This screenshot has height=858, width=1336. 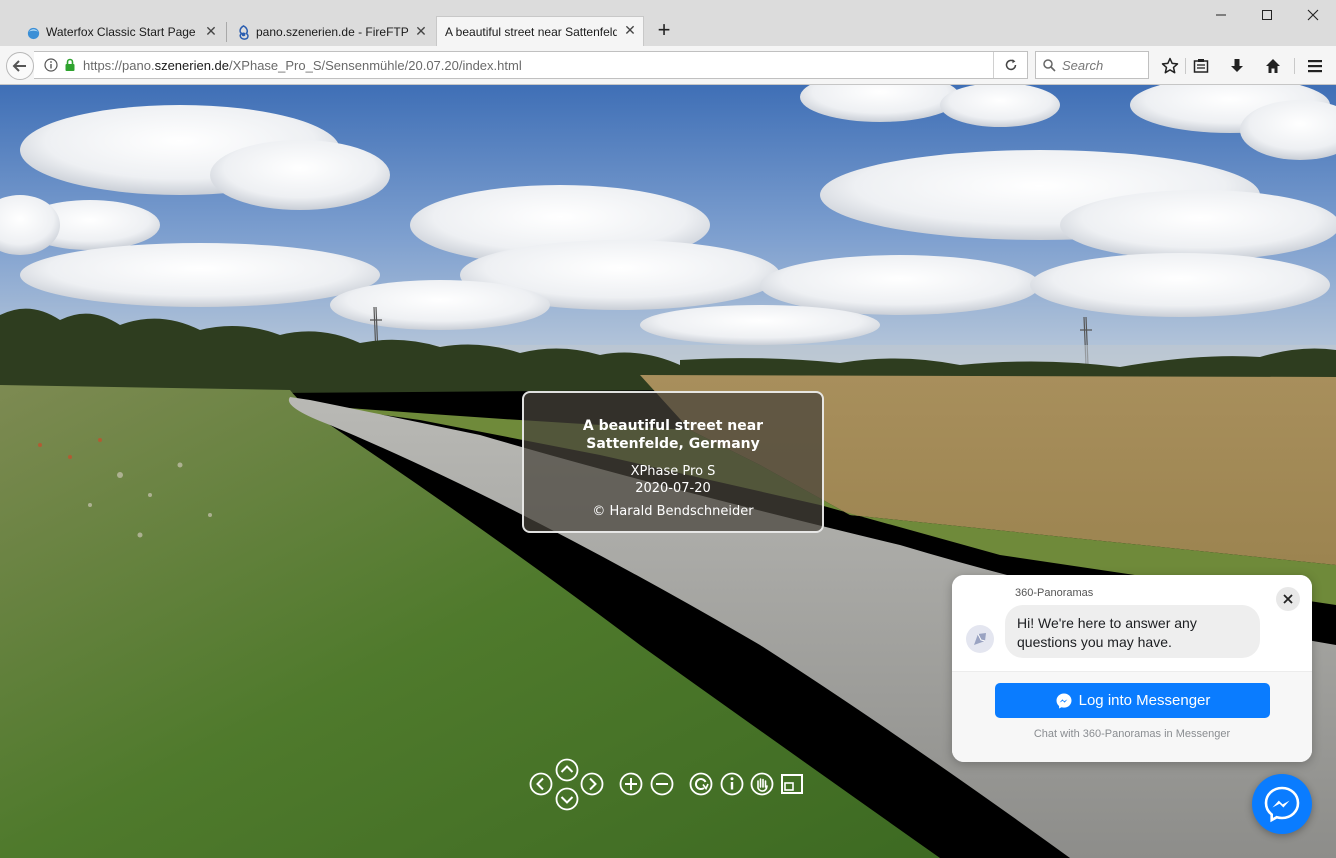 What do you see at coordinates (631, 784) in the screenshot?
I see `zoom-in-icon` at bounding box center [631, 784].